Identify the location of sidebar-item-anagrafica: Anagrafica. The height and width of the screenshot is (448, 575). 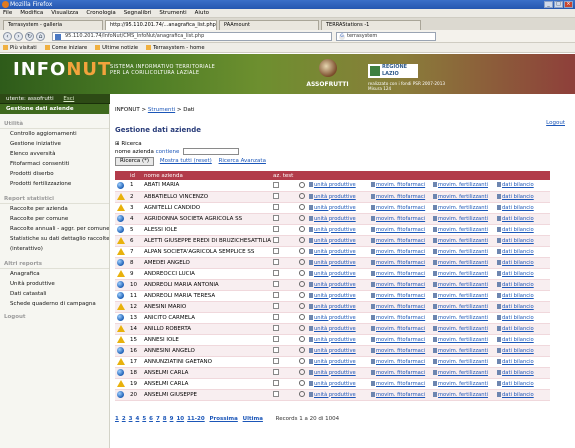
(54, 274).